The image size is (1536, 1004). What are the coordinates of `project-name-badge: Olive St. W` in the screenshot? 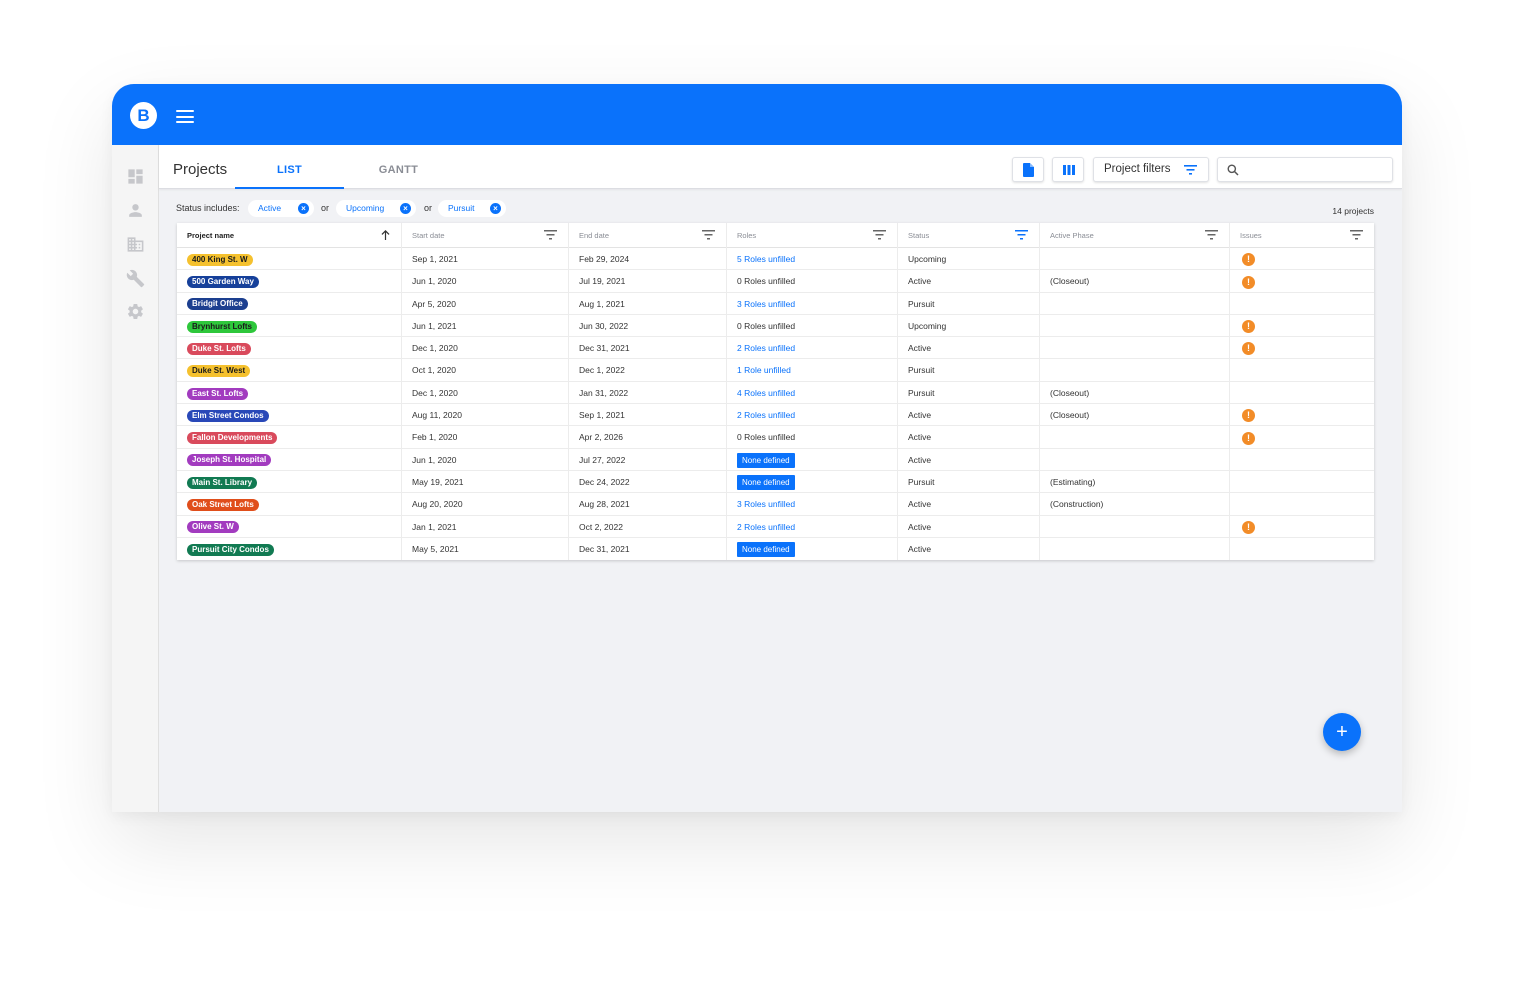 It's located at (213, 527).